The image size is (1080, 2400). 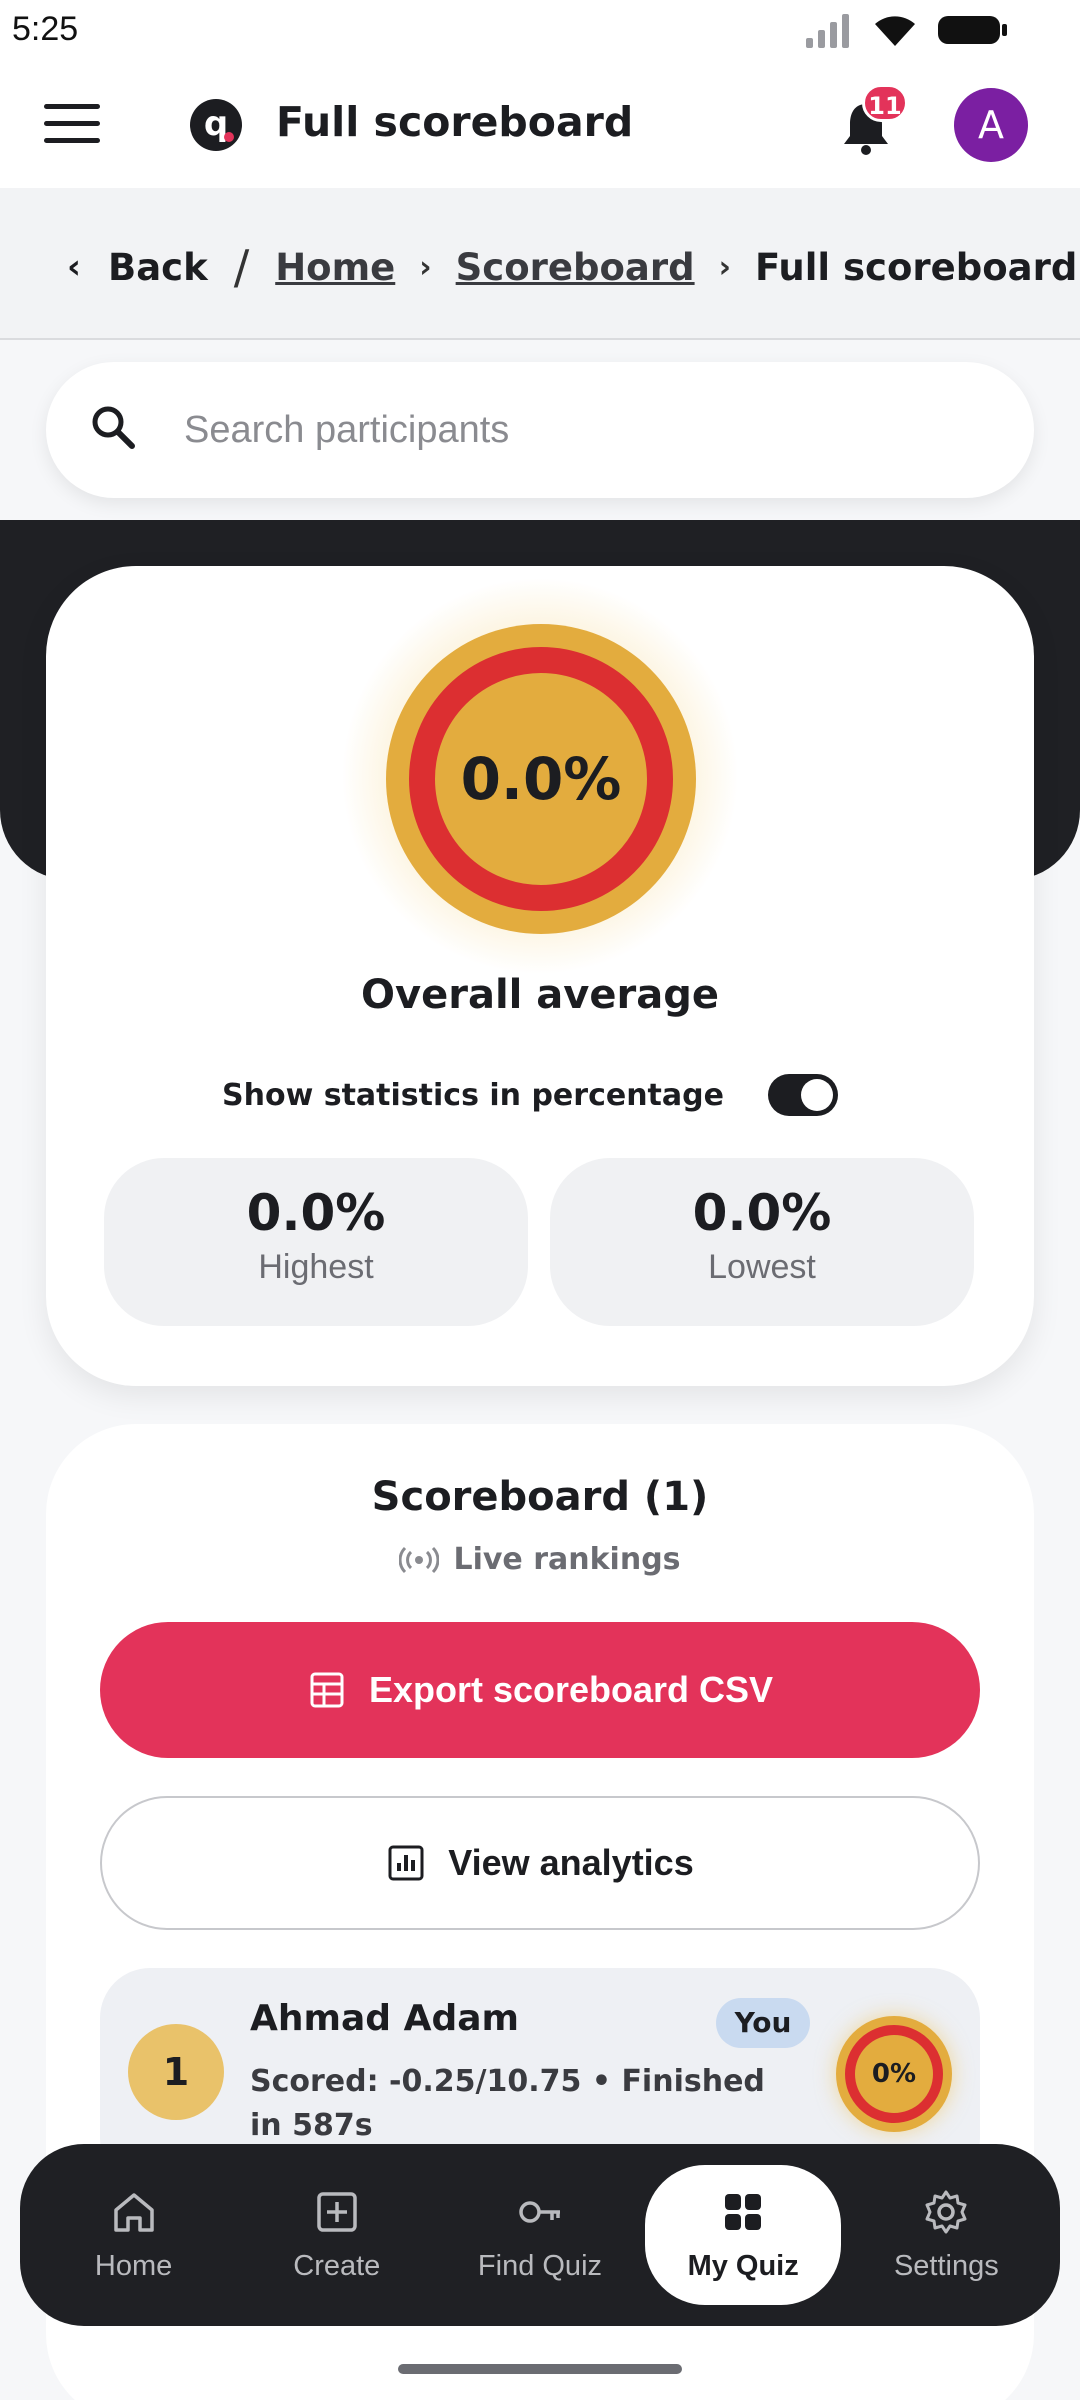 I want to click on overall-average-ring: 0.0%, so click(x=541, y=779).